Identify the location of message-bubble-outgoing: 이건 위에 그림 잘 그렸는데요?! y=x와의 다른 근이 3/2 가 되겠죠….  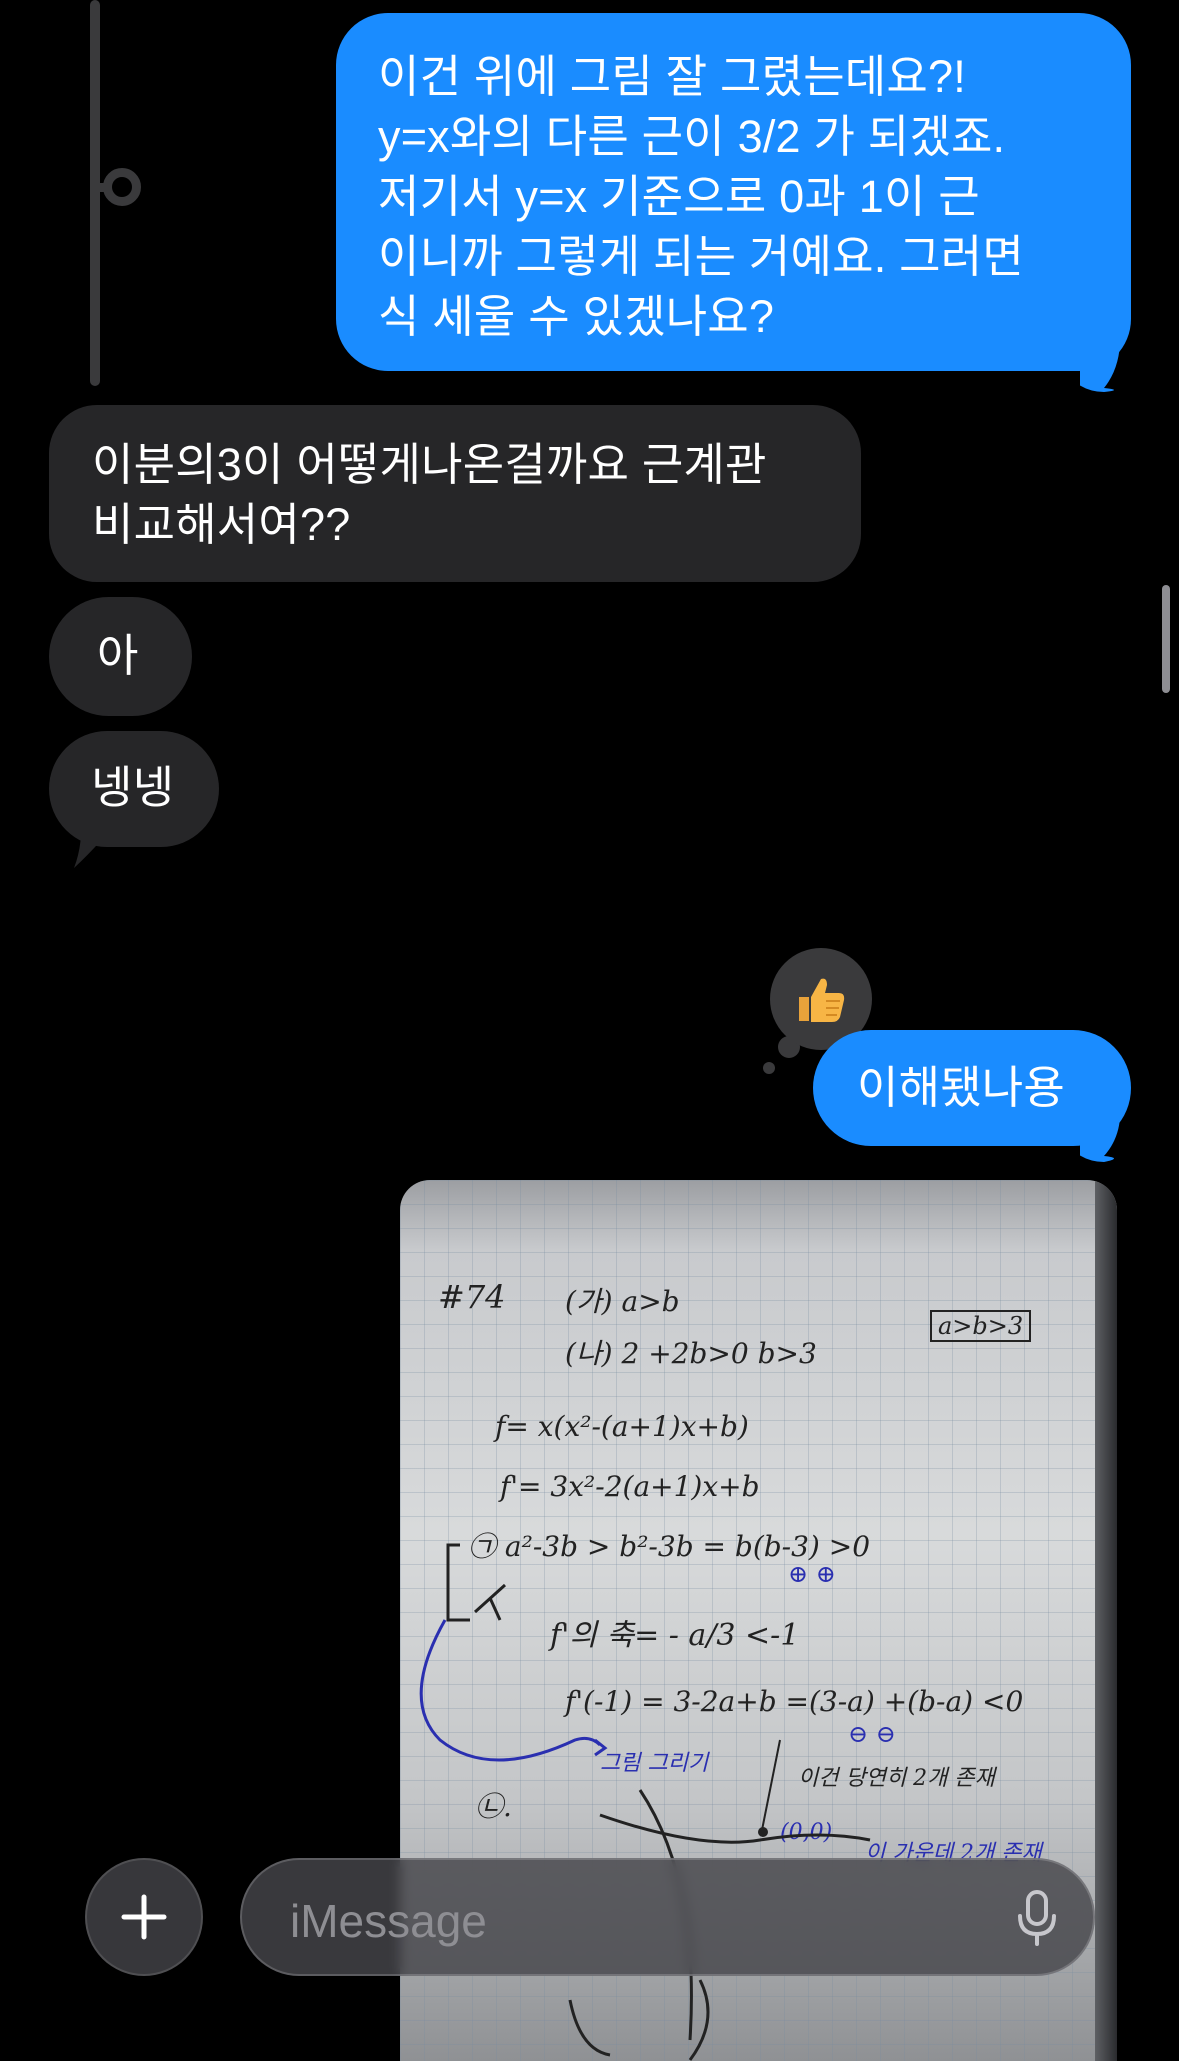
(733, 192).